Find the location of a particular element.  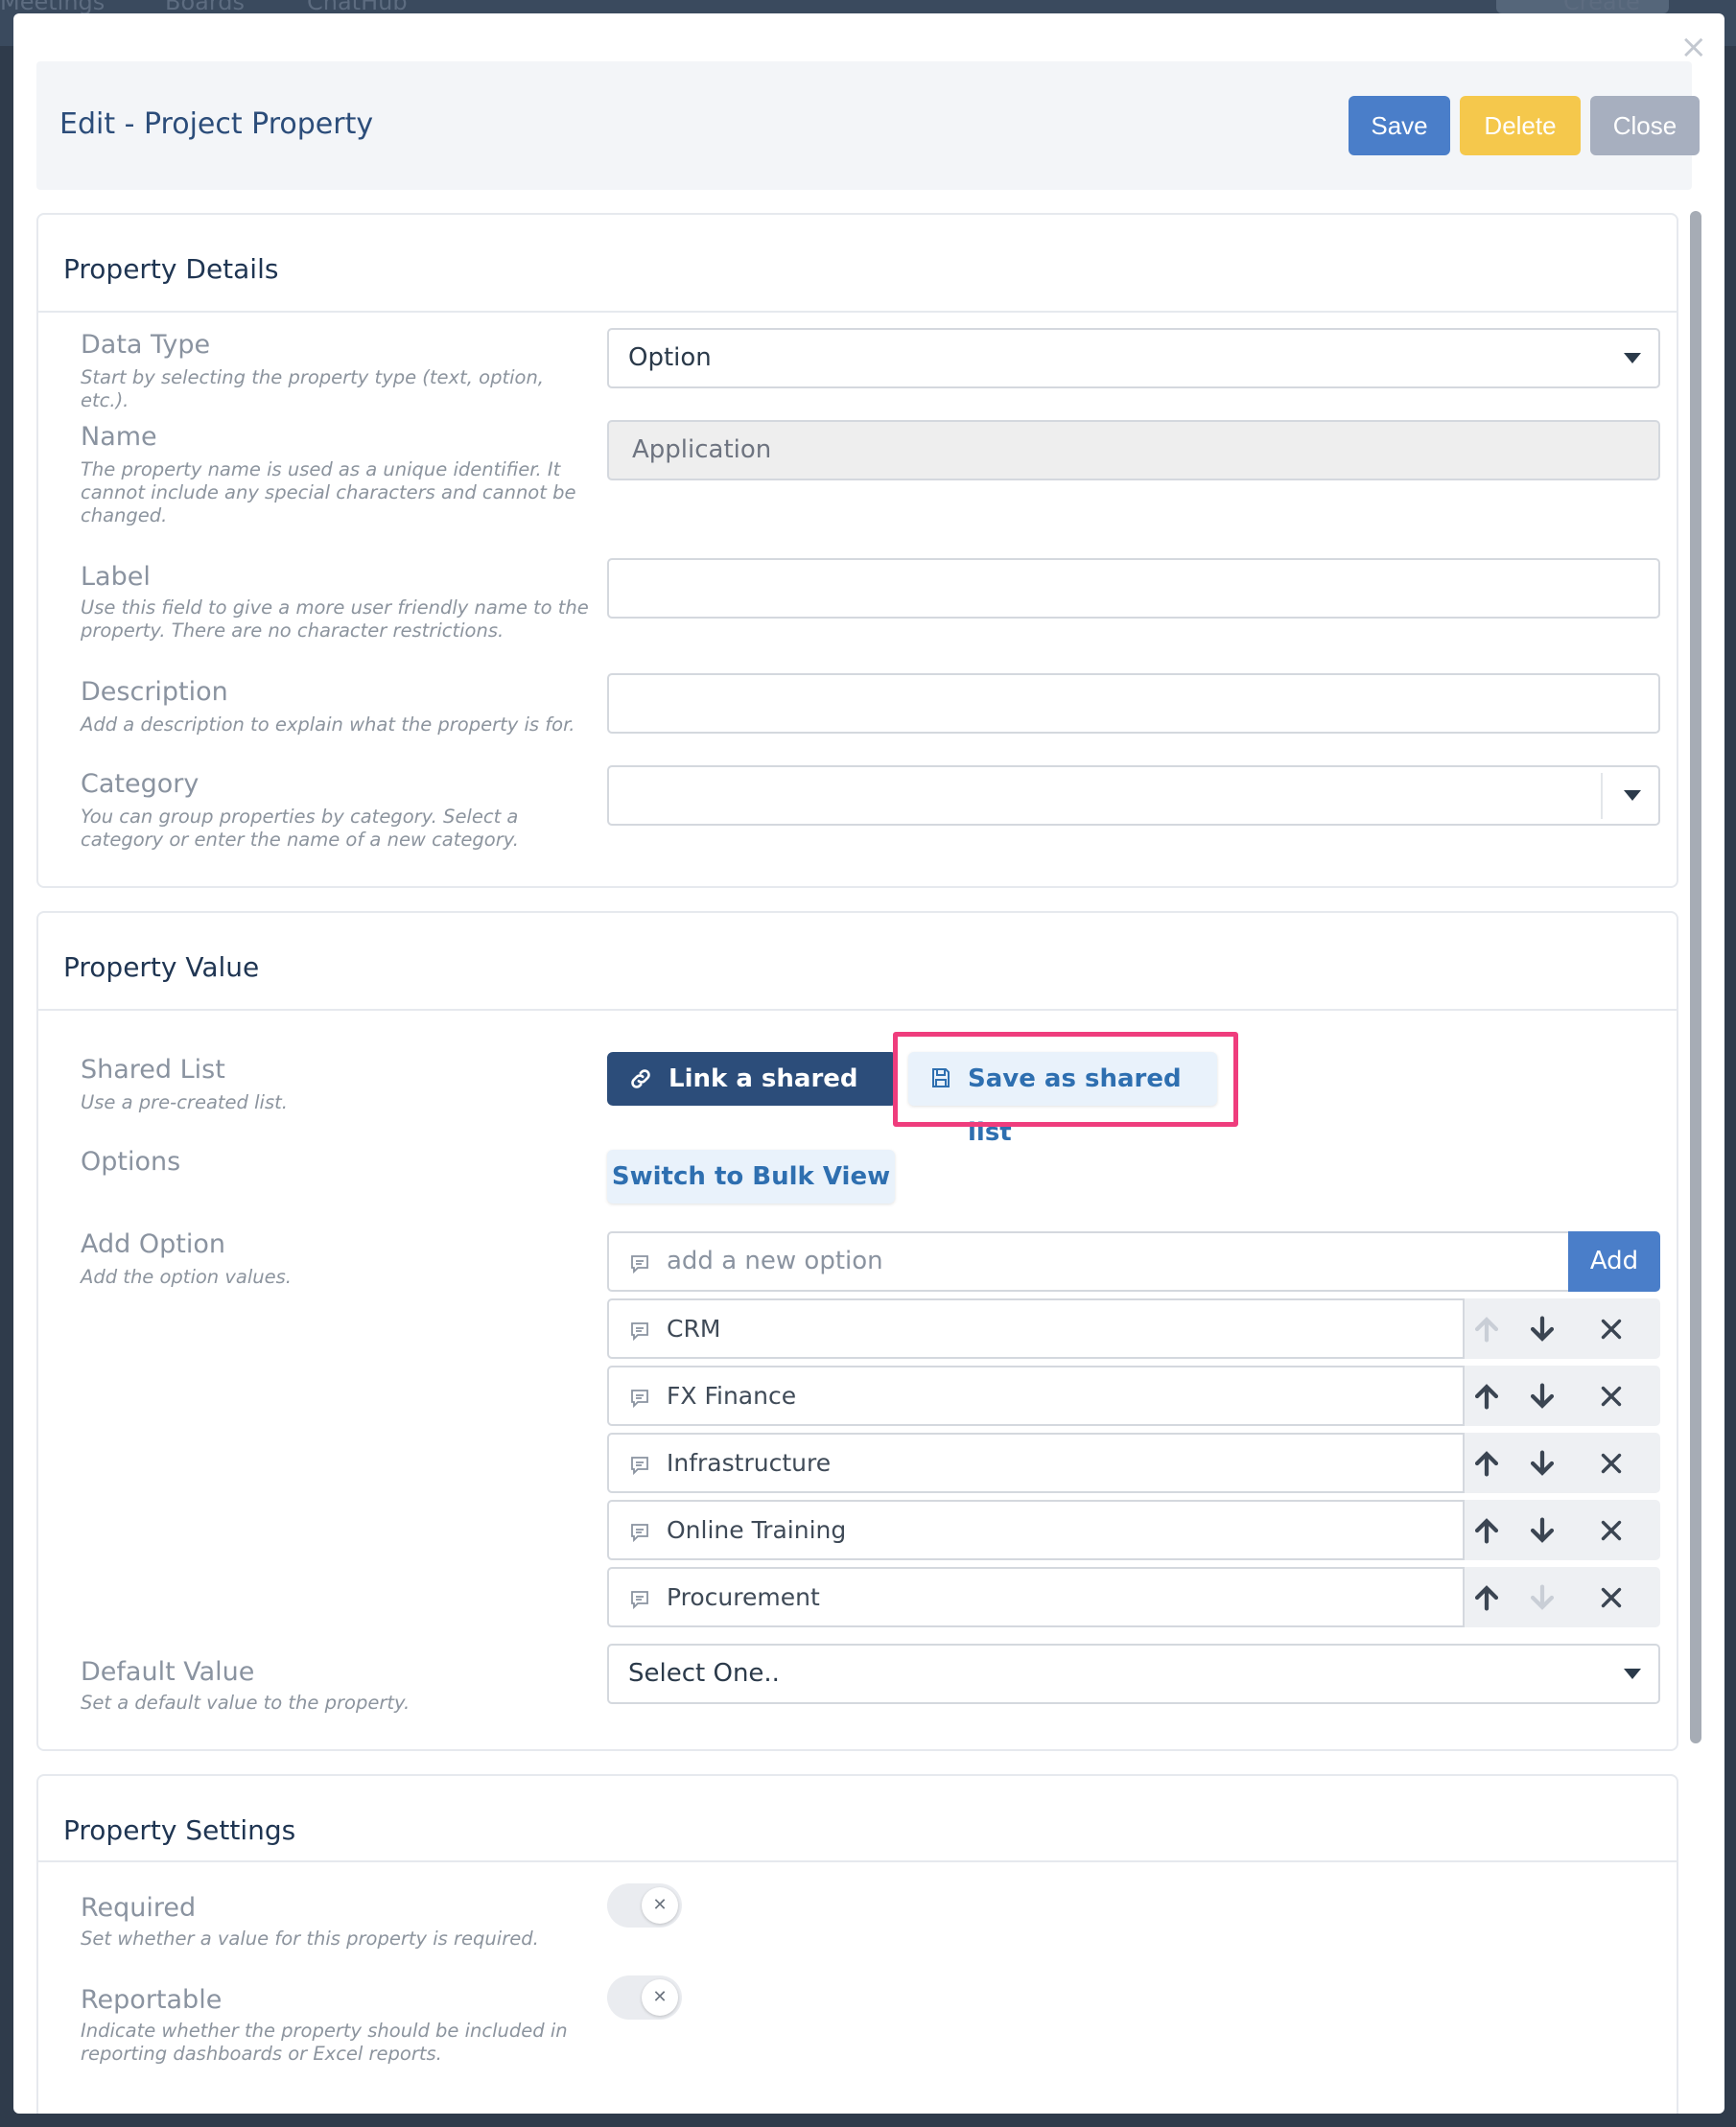

option-row: Online Training is located at coordinates (1133, 1530).